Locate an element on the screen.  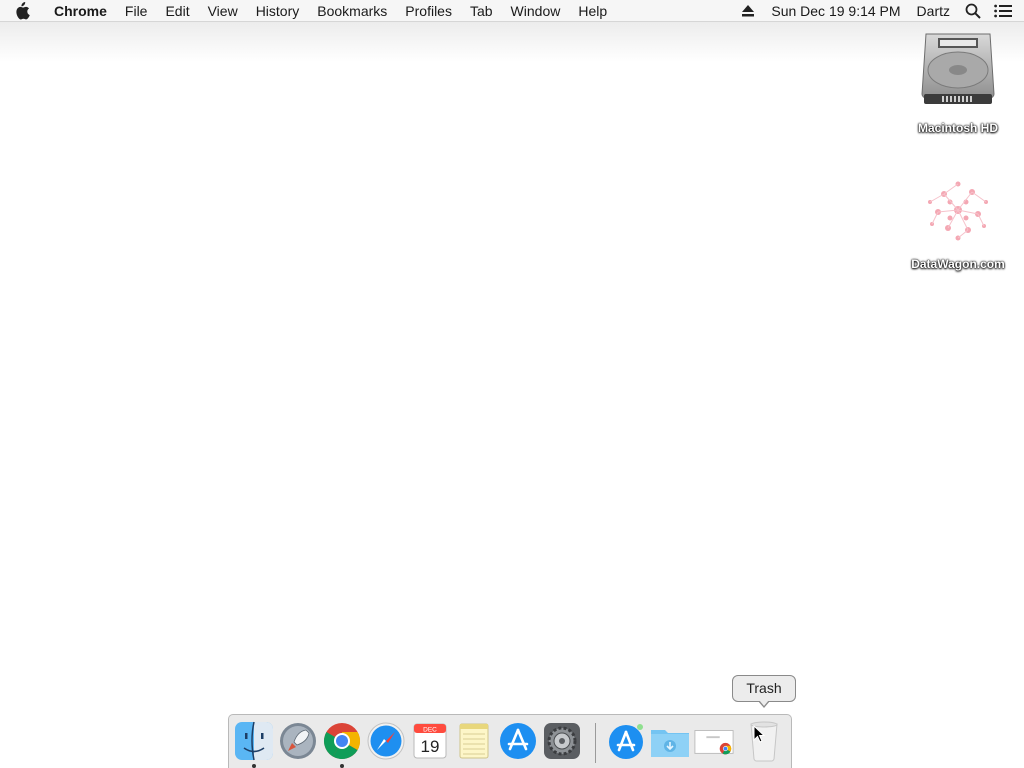
hard-drive-icon is located at coordinates (958, 68).